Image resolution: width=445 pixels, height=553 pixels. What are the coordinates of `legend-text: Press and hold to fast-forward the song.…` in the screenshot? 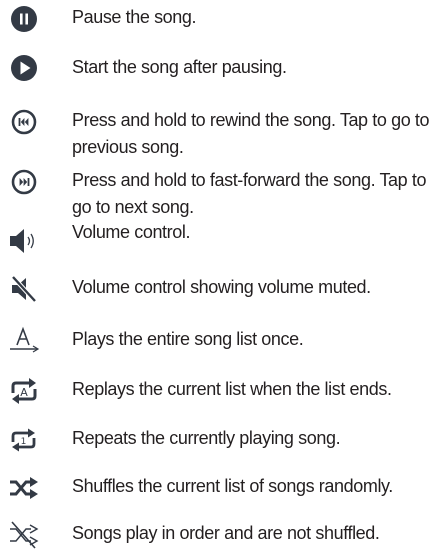 It's located at (249, 193).